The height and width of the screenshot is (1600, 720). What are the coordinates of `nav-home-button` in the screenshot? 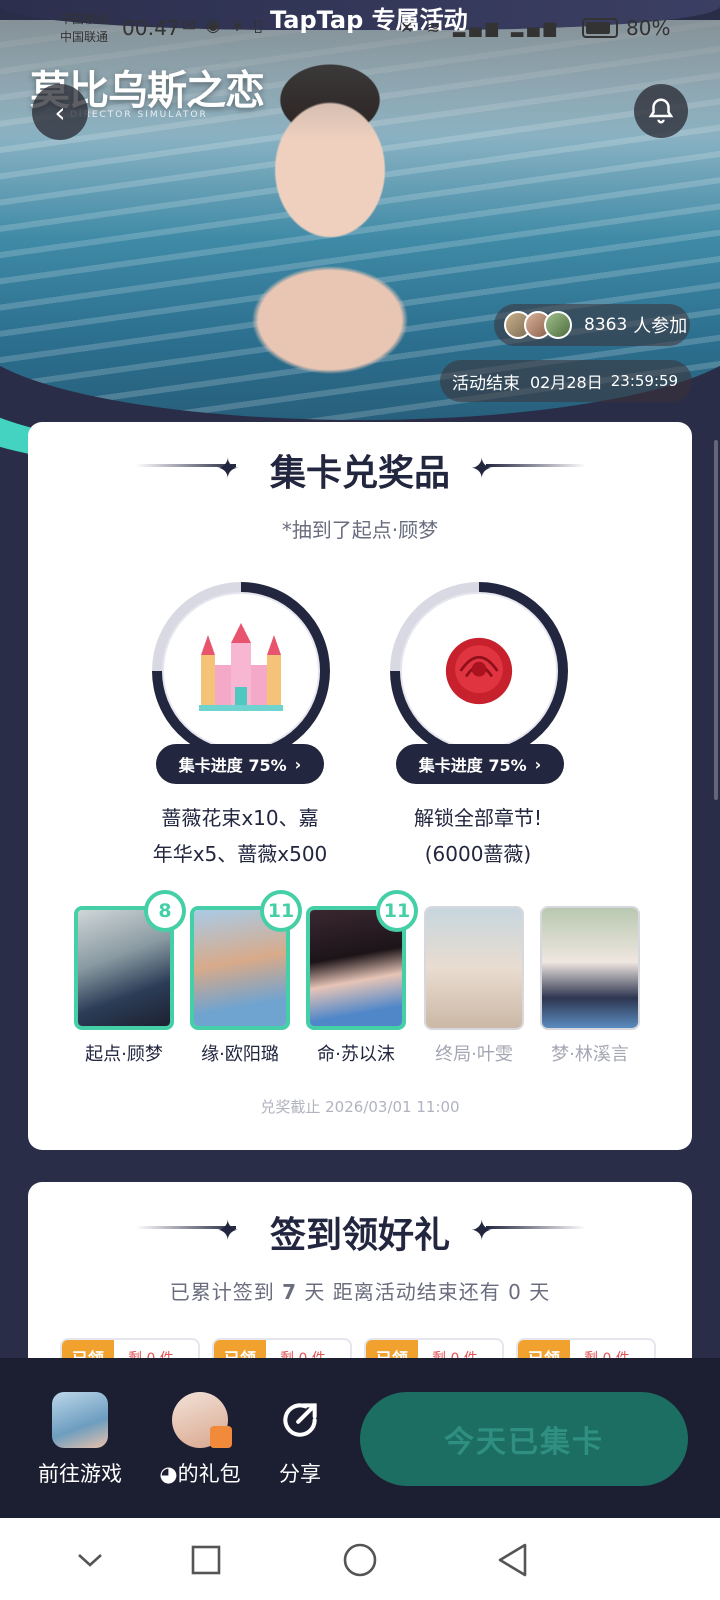 It's located at (360, 1560).